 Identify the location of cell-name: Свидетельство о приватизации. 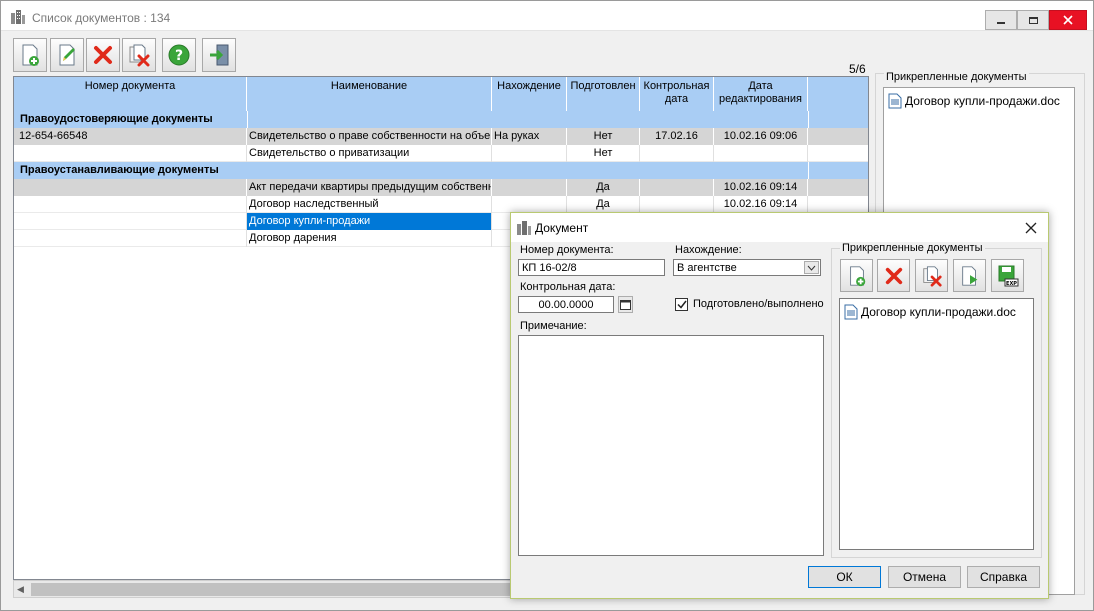
(369, 153).